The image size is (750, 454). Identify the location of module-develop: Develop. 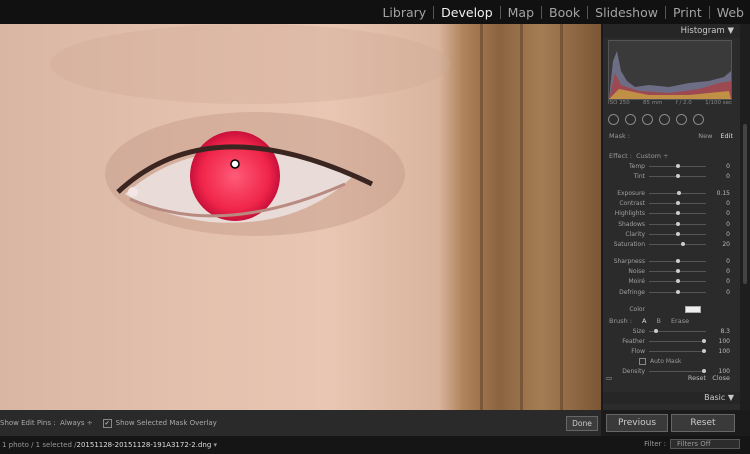
(467, 12).